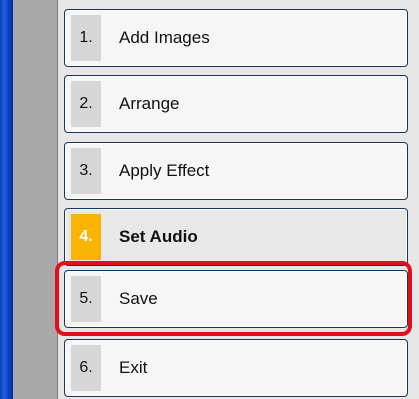 This screenshot has height=399, width=419. What do you see at coordinates (236, 104) in the screenshot?
I see `step-arrange-button: 2. Arrange` at bounding box center [236, 104].